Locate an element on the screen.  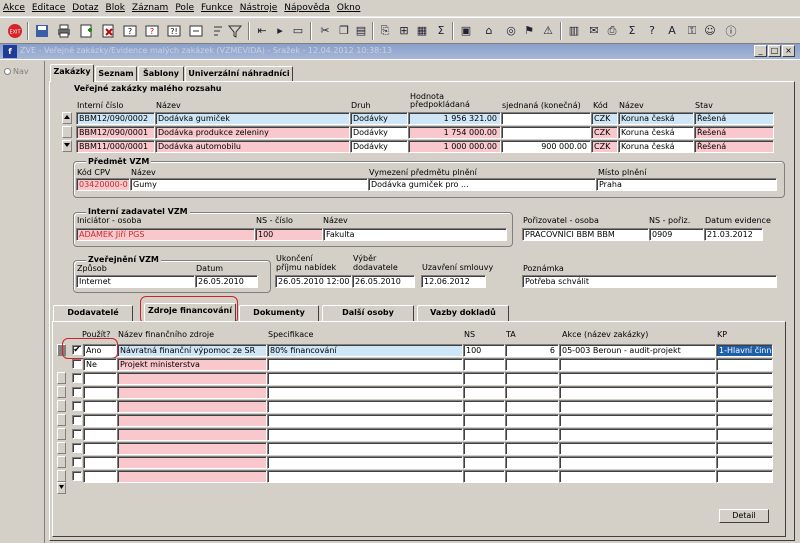
attach-icon: ⎙ is located at coordinates (612, 30).